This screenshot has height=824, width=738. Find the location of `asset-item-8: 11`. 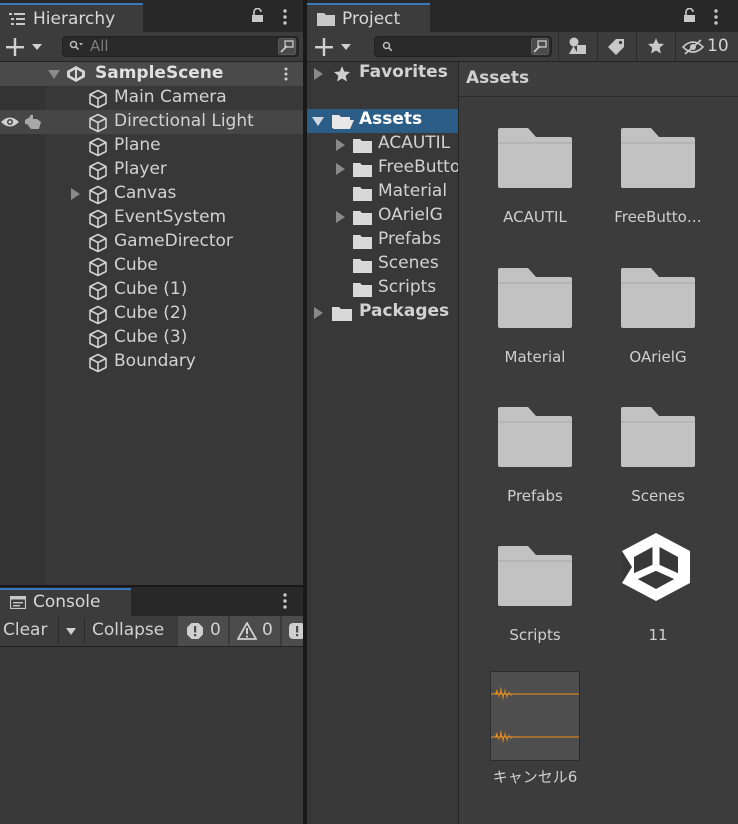

asset-item-8: 11 is located at coordinates (658, 598).